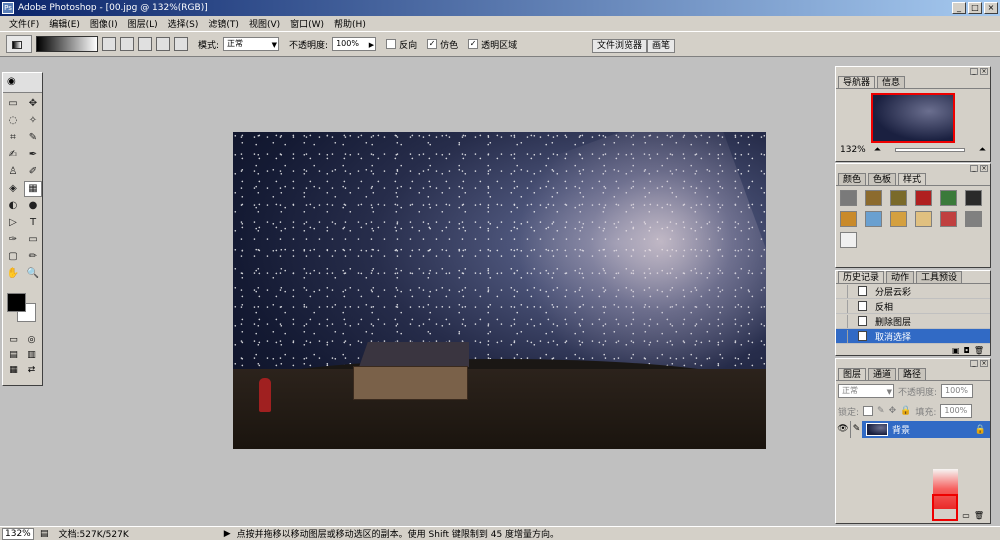  What do you see at coordinates (975, 8) in the screenshot?
I see `maximize-button: □` at bounding box center [975, 8].